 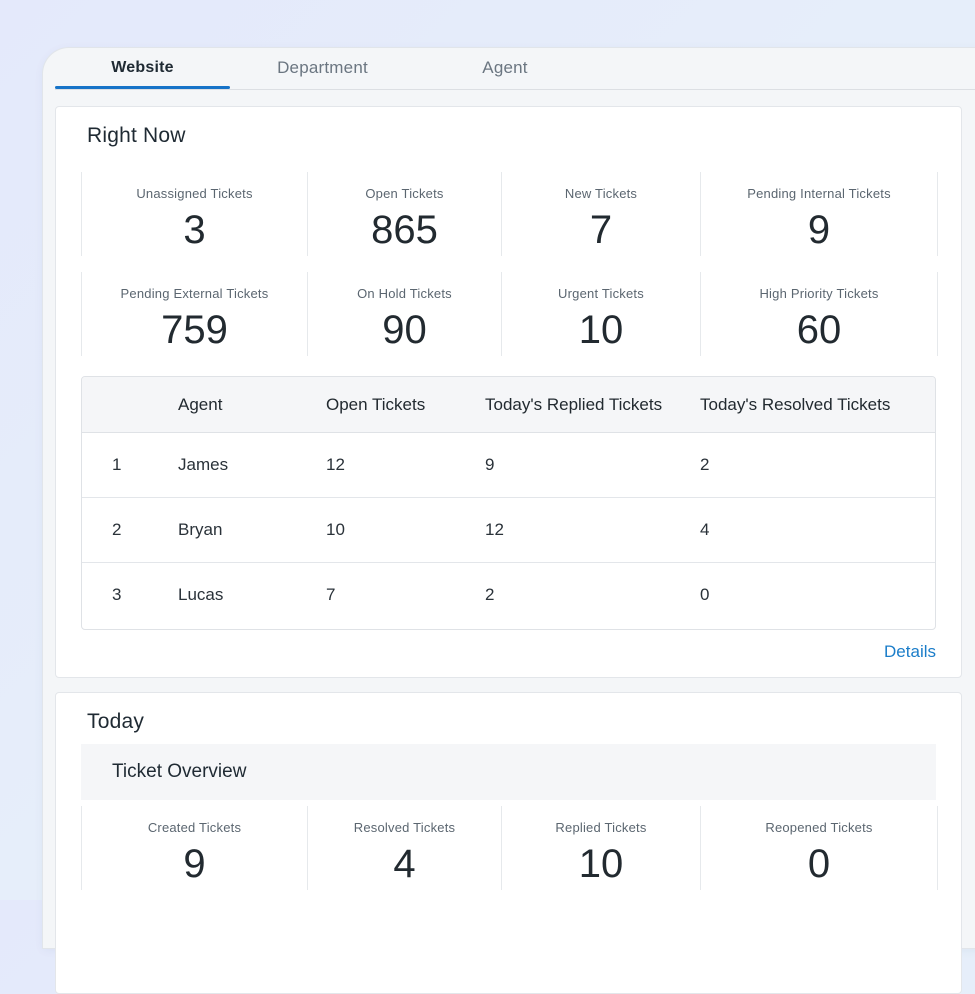 I want to click on stat-pending-external-tickets: Pending External Tickets 759, so click(x=194, y=314).